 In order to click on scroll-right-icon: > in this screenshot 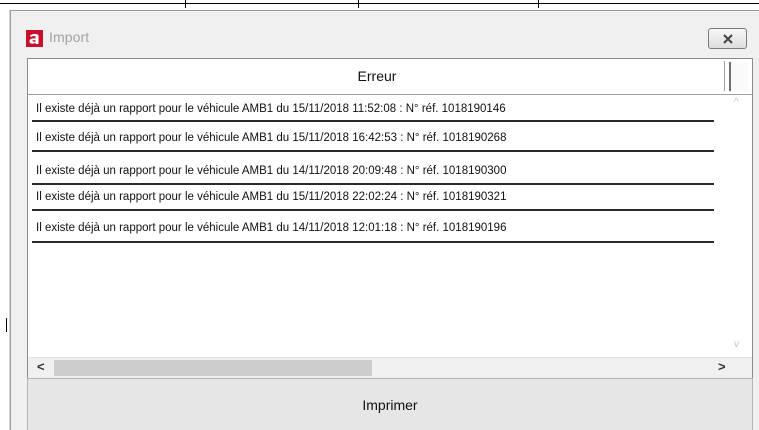, I will do `click(722, 366)`.